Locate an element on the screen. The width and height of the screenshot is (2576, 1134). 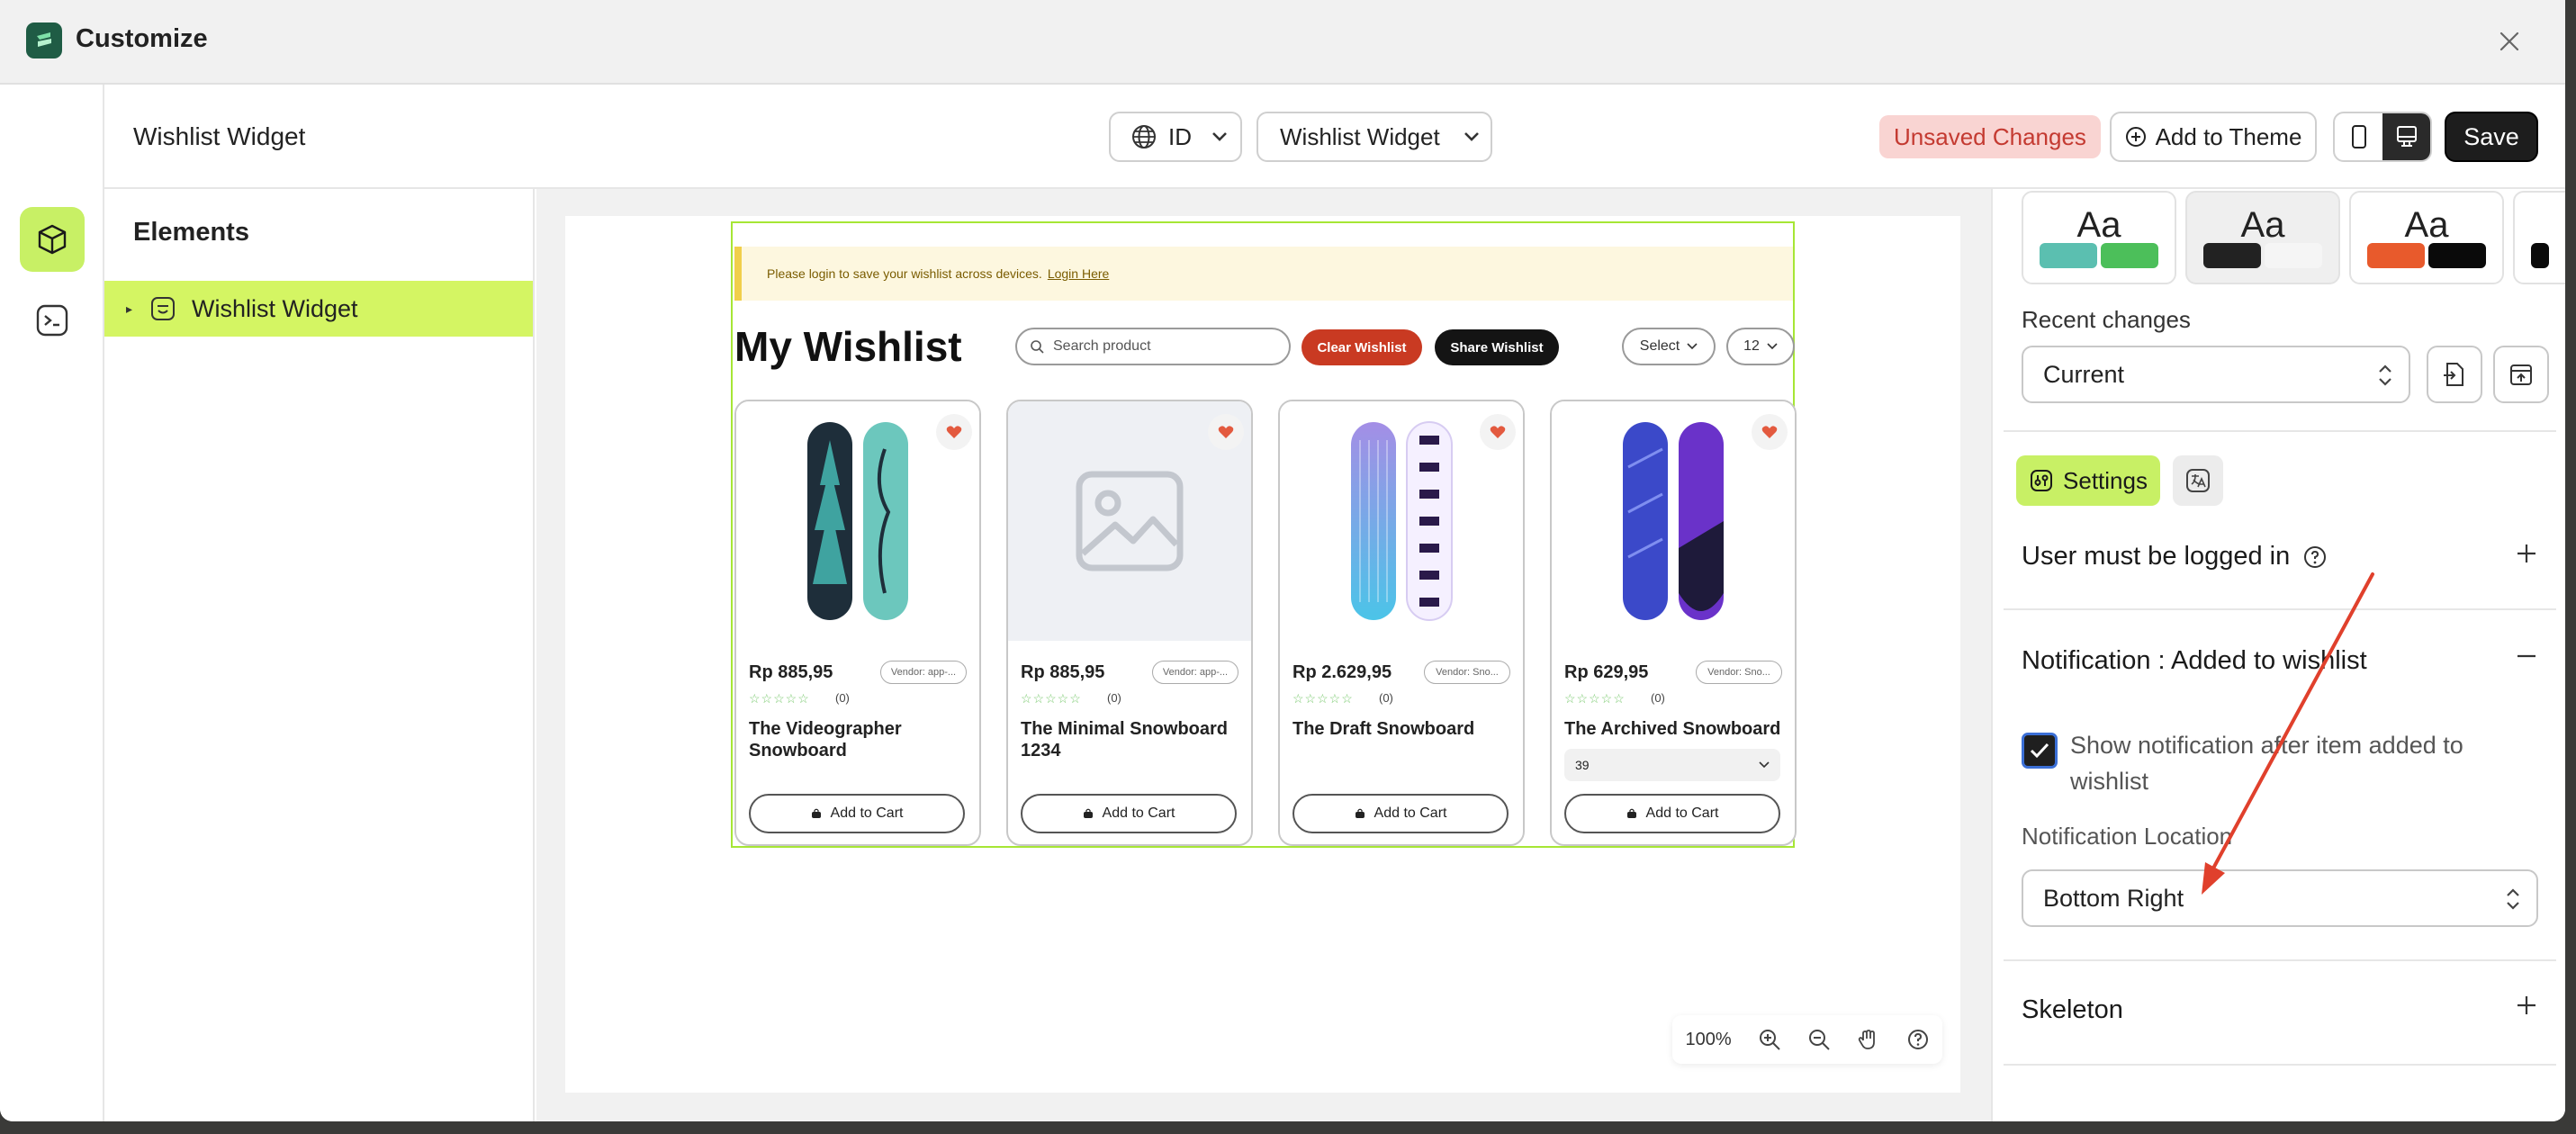
expand-caret-icon: ▸ is located at coordinates (129, 310).